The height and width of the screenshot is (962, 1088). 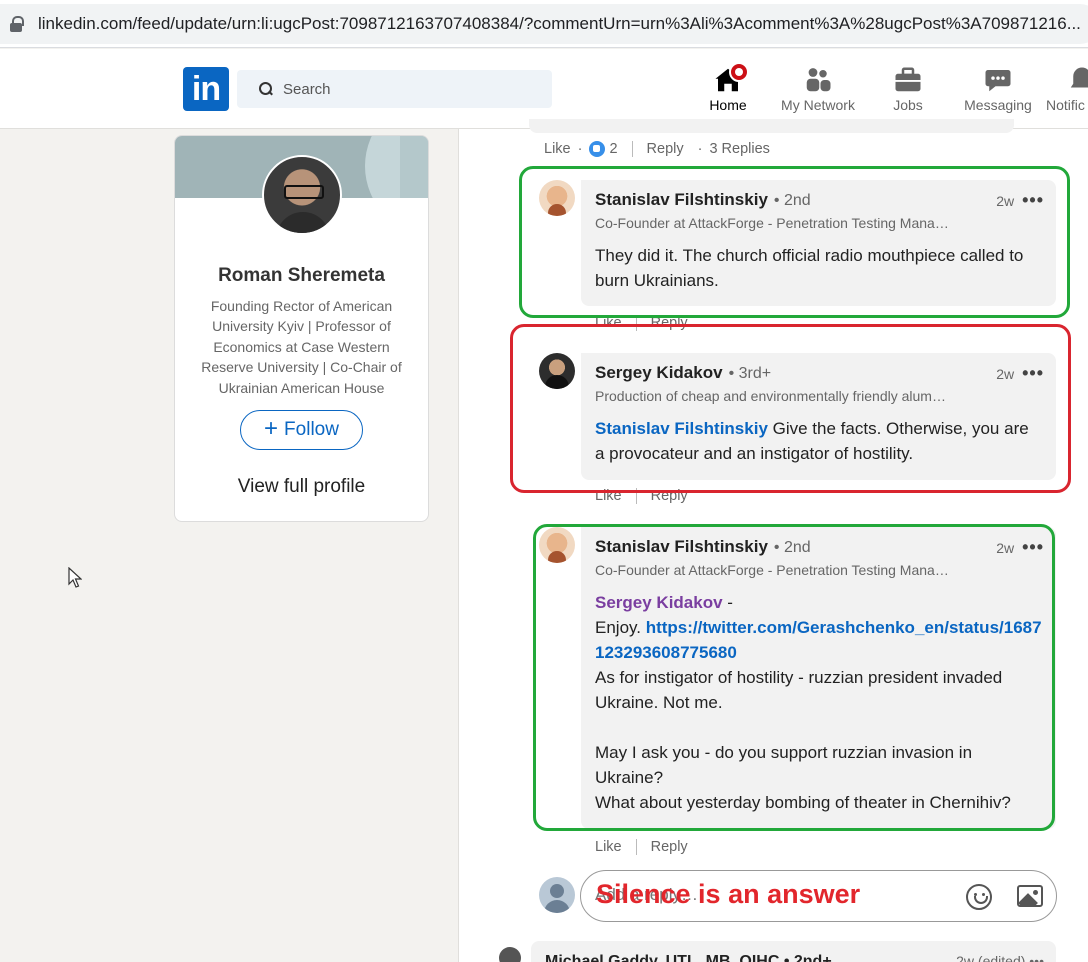 I want to click on profile-name: Roman Sheremeta, so click(x=301, y=276).